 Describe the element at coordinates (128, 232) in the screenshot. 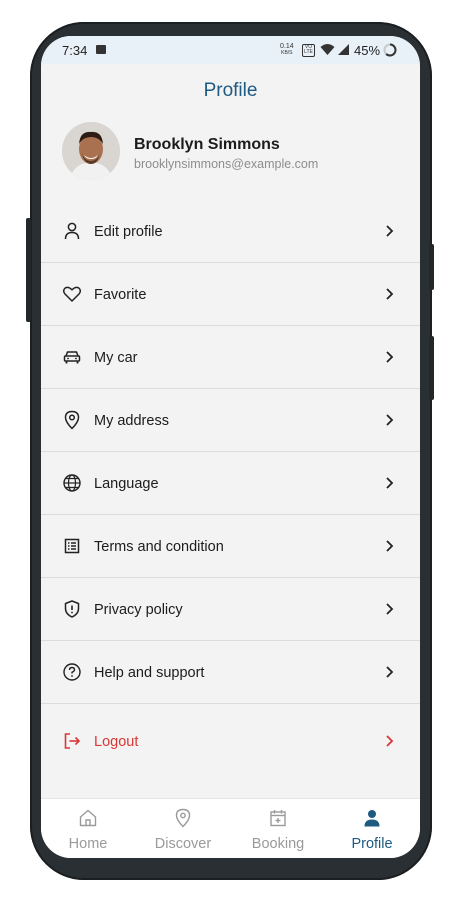

I see `menu-item-label: Edit profile` at that location.